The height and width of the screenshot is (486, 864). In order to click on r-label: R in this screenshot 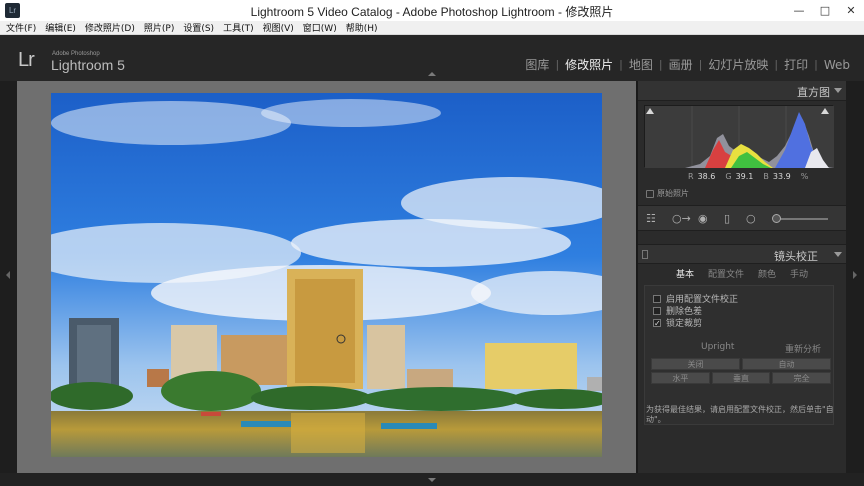, I will do `click(691, 176)`.